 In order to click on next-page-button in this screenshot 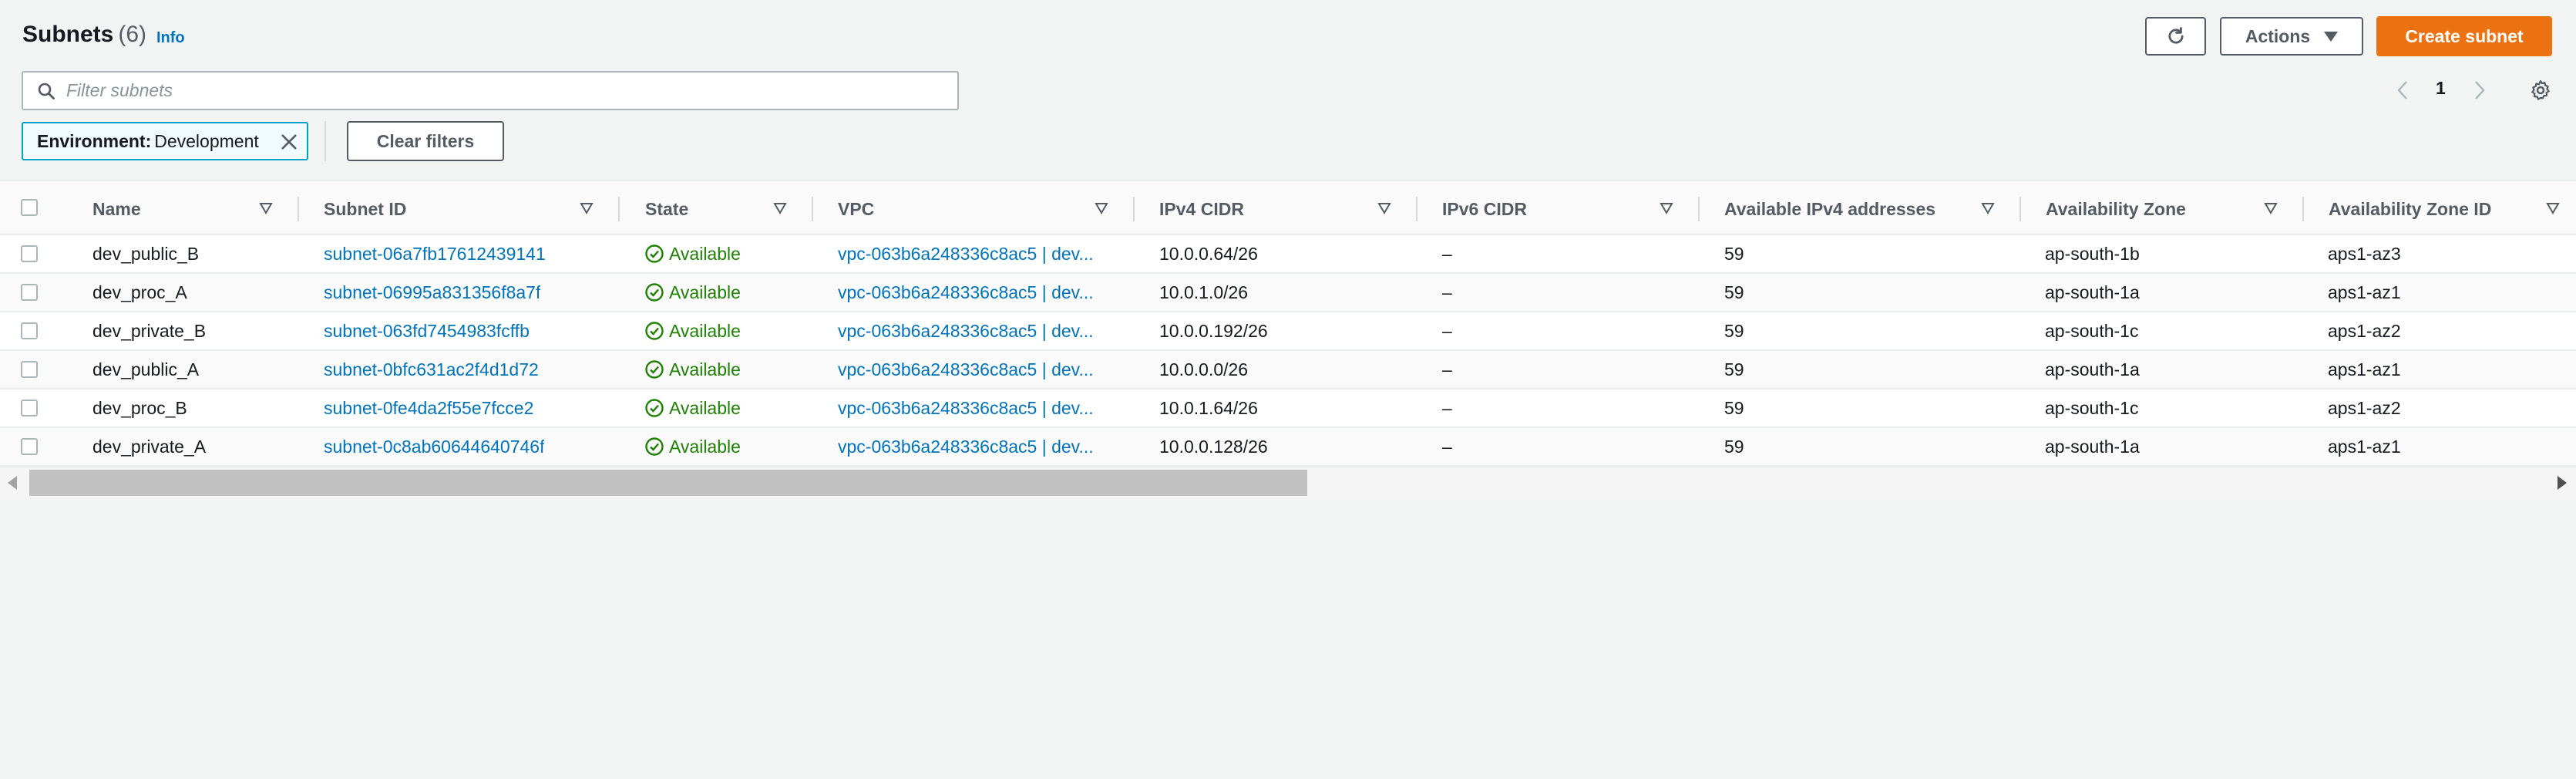, I will do `click(2479, 90)`.